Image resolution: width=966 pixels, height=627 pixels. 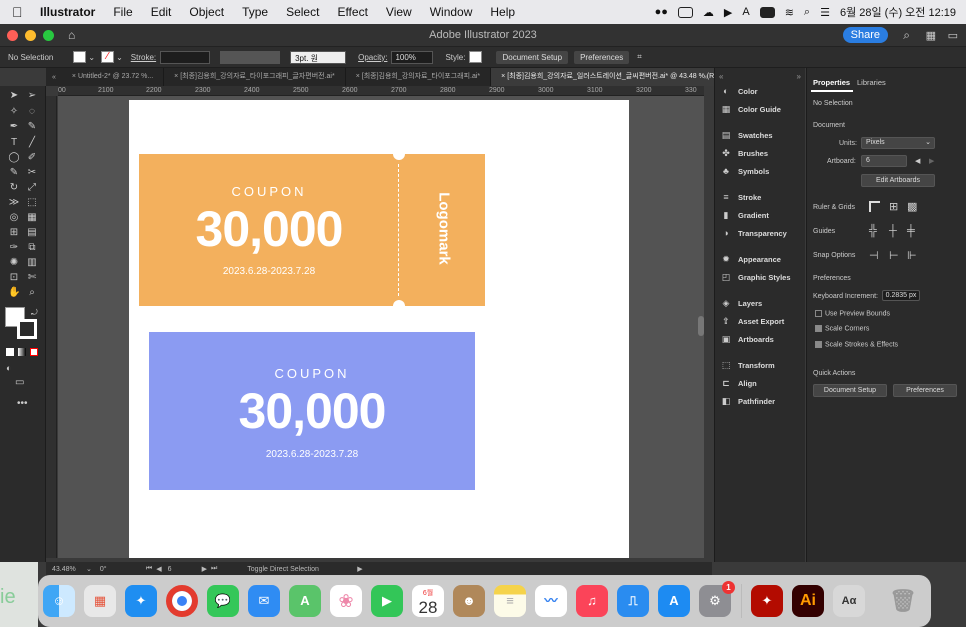 I want to click on rotate-tool-icon: ↻, so click(x=14, y=188).